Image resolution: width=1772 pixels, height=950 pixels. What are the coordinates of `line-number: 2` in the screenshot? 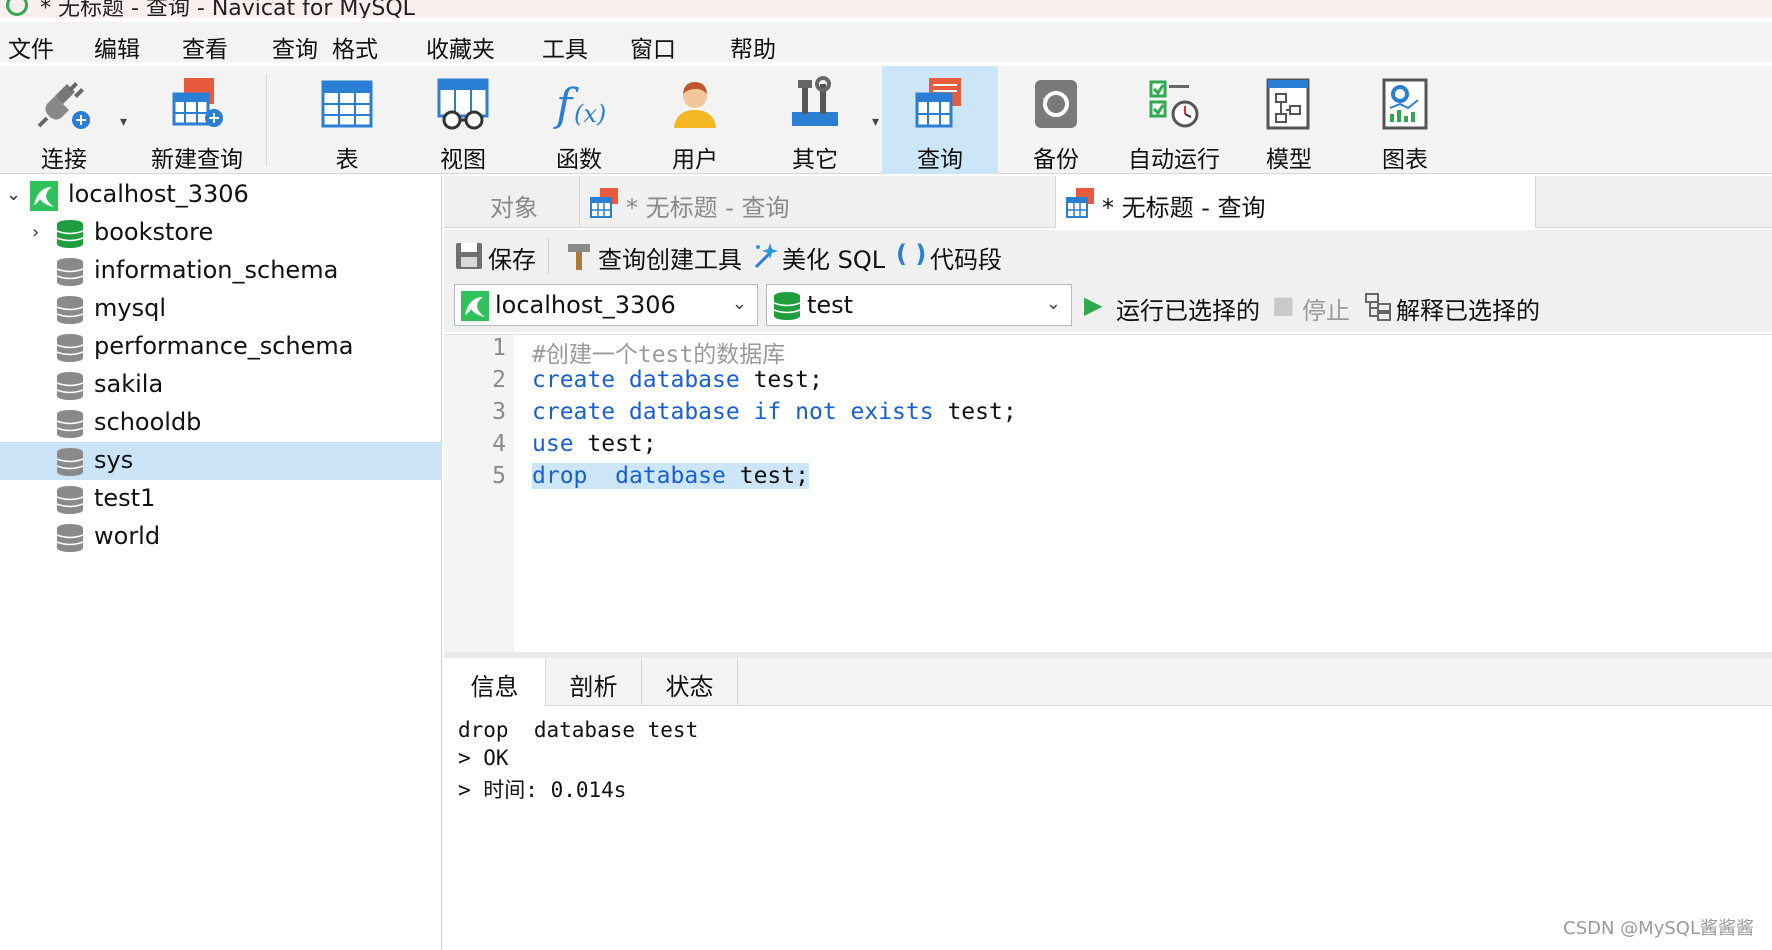 It's located at (499, 380).